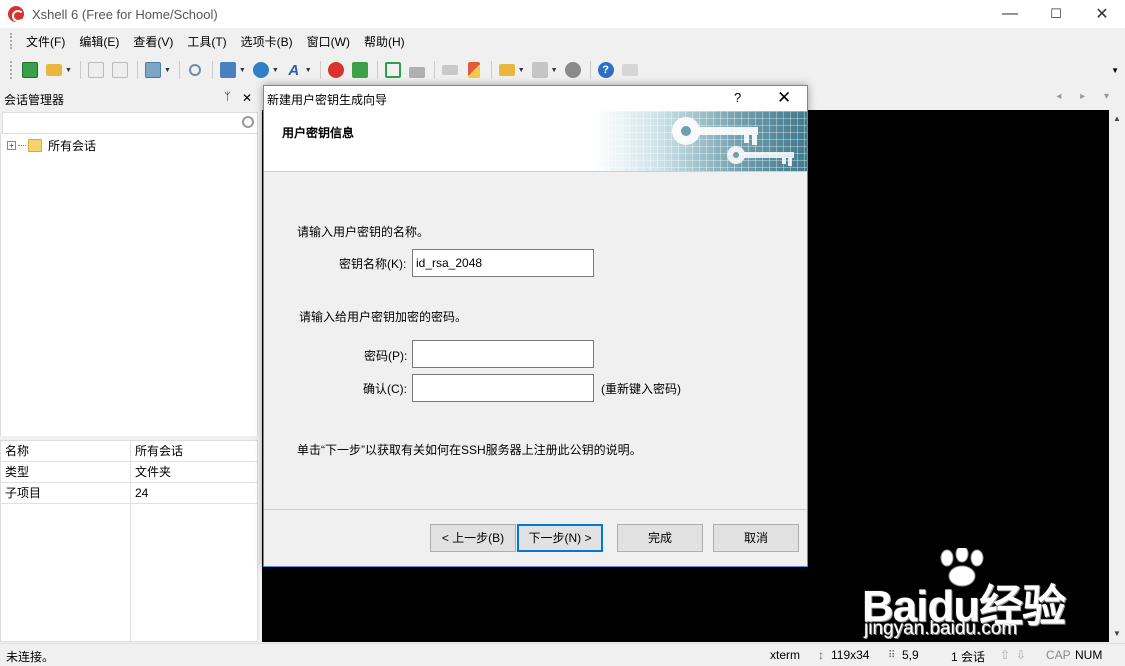 The height and width of the screenshot is (666, 1125). I want to click on font-dropdown-icon: ▼, so click(308, 70).